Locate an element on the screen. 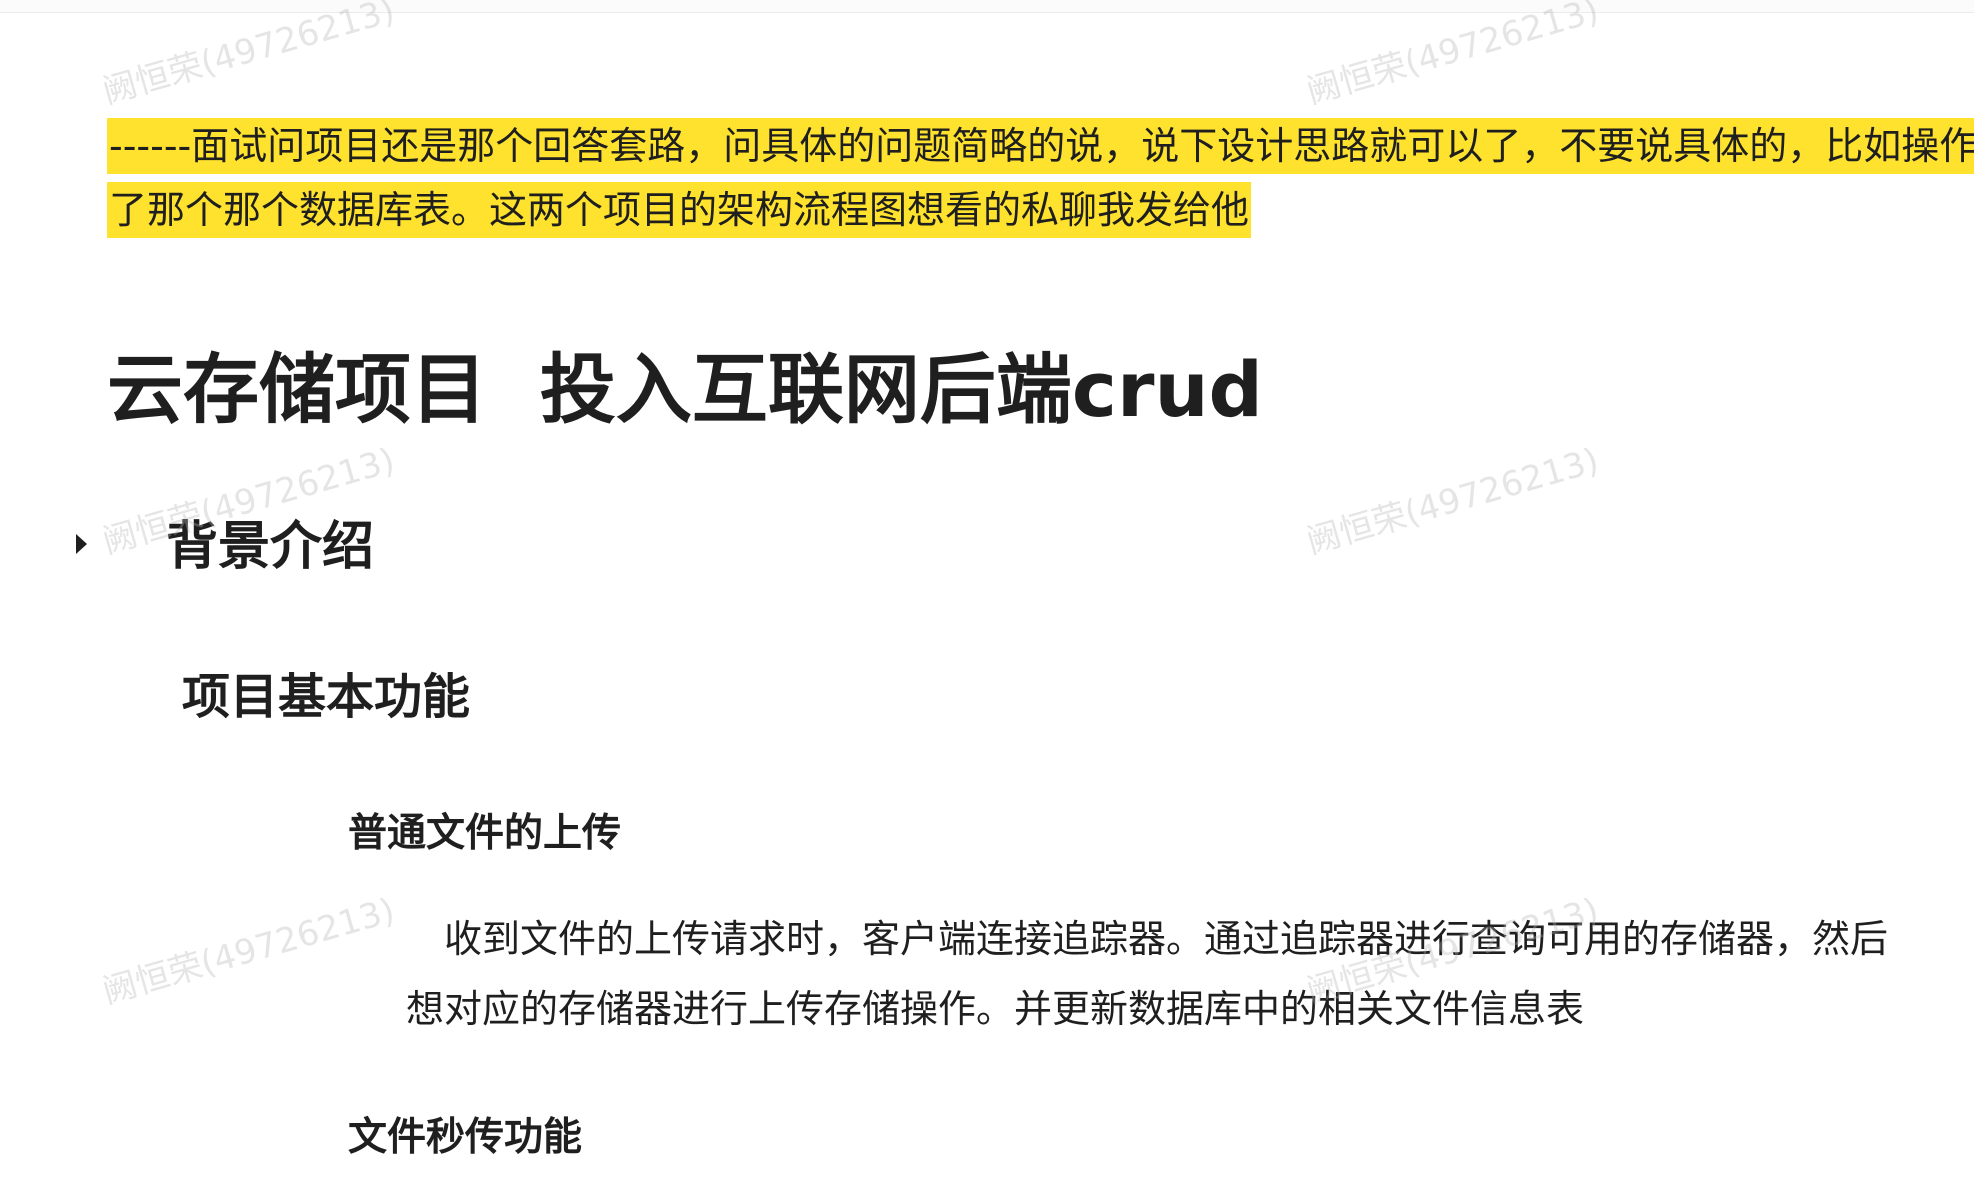  paragraph-line: 收到文件的上传请求时，客户端连接追踪器。通过追踪器进行查询可用的存储器，然后 is located at coordinates (1166, 939).